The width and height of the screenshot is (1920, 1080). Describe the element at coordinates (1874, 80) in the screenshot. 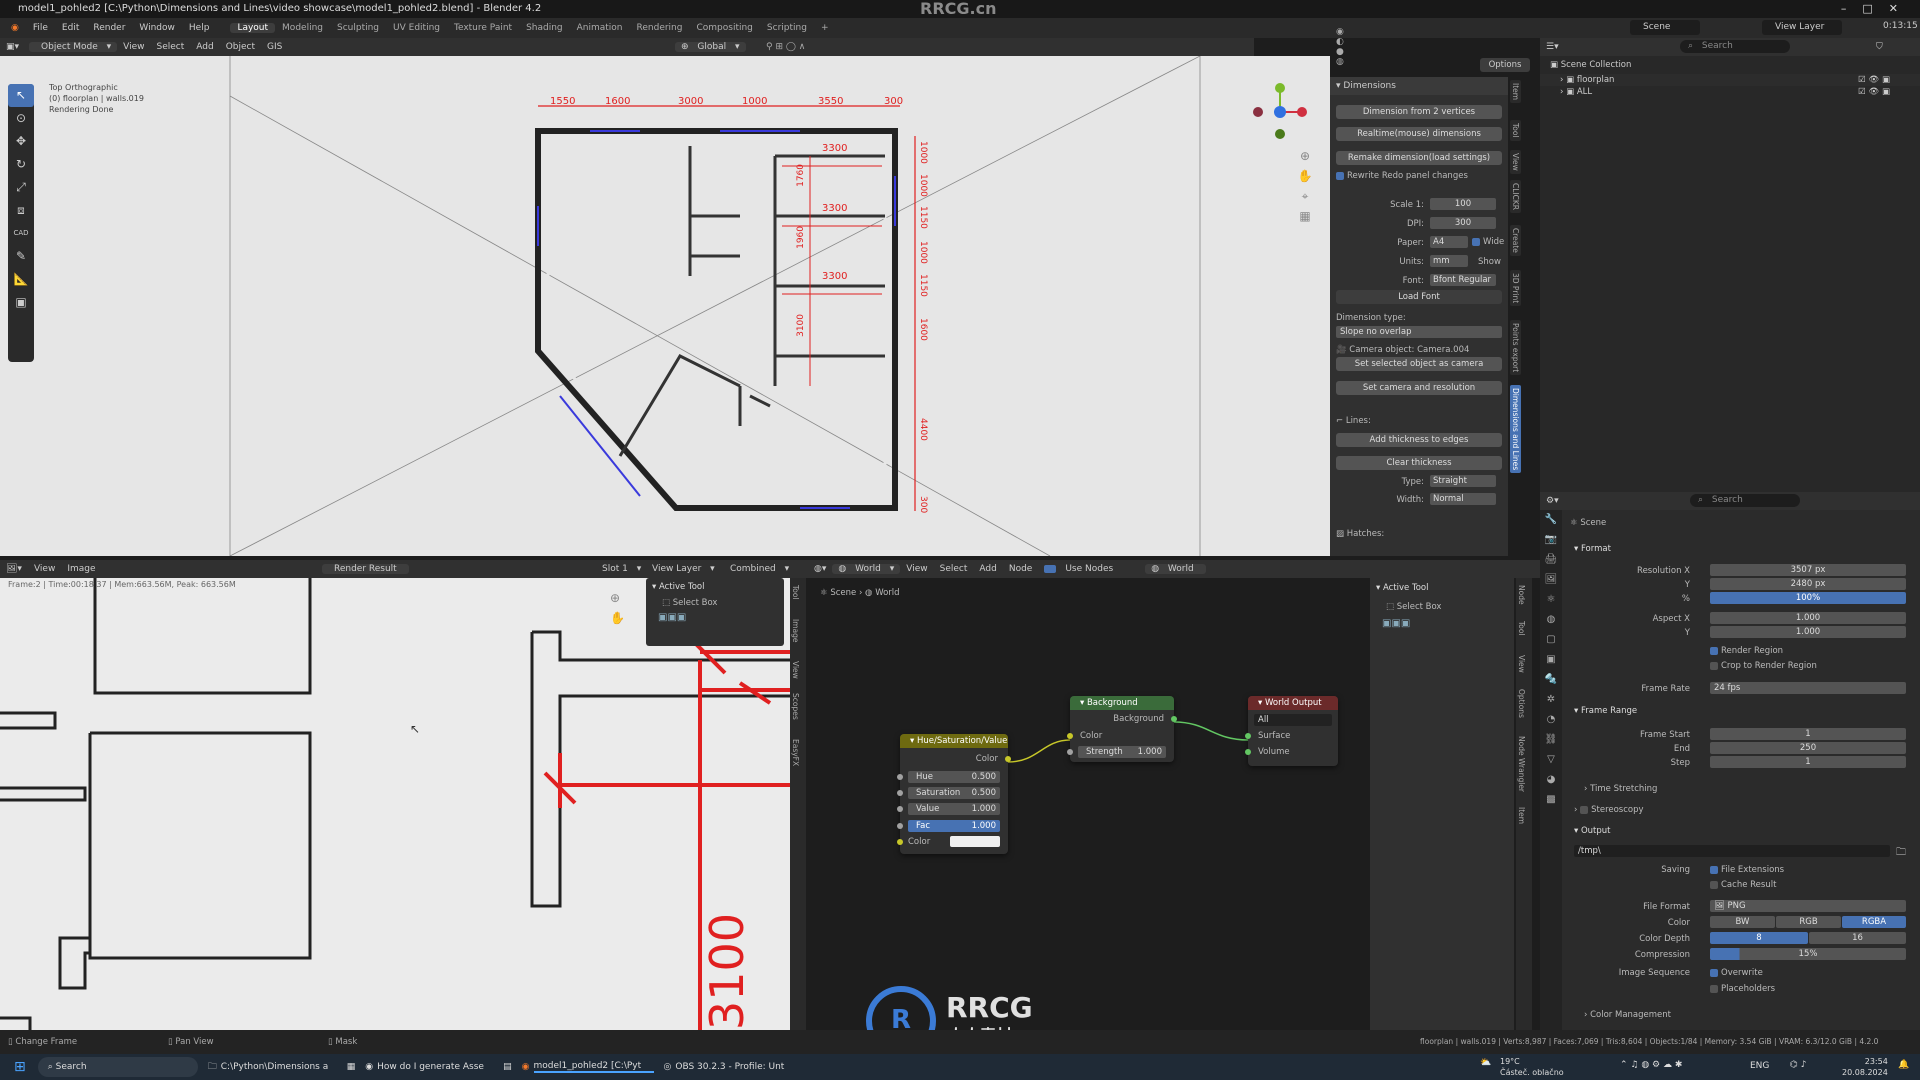

I see `visibility-eye-icon: ☑ 👁 ▣` at that location.